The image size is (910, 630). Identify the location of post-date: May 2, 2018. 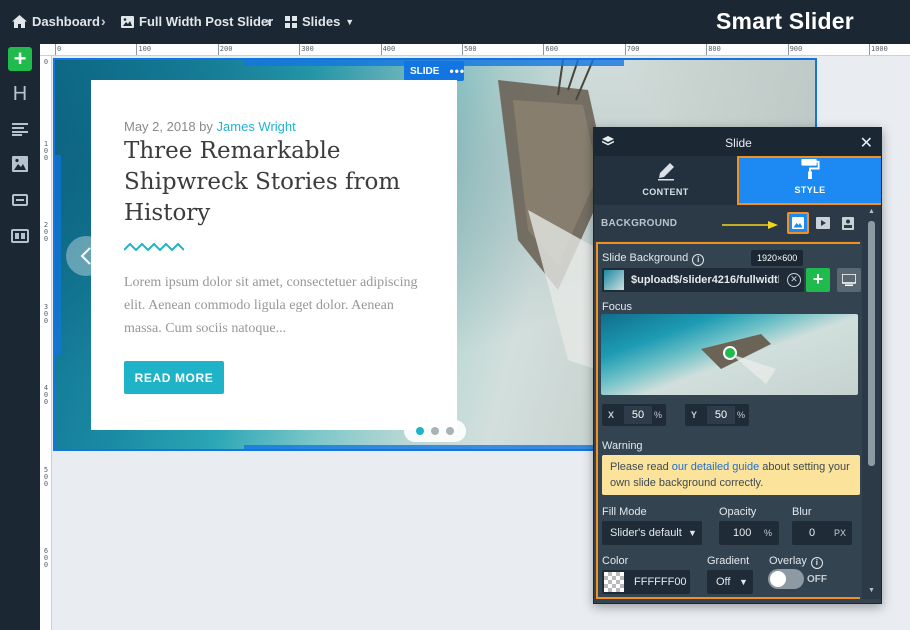
(160, 126).